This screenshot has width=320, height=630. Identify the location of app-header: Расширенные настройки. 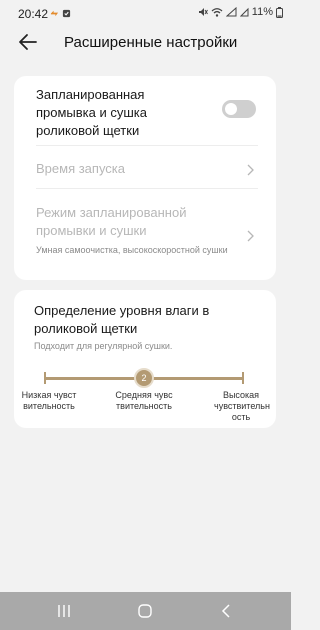
(145, 43).